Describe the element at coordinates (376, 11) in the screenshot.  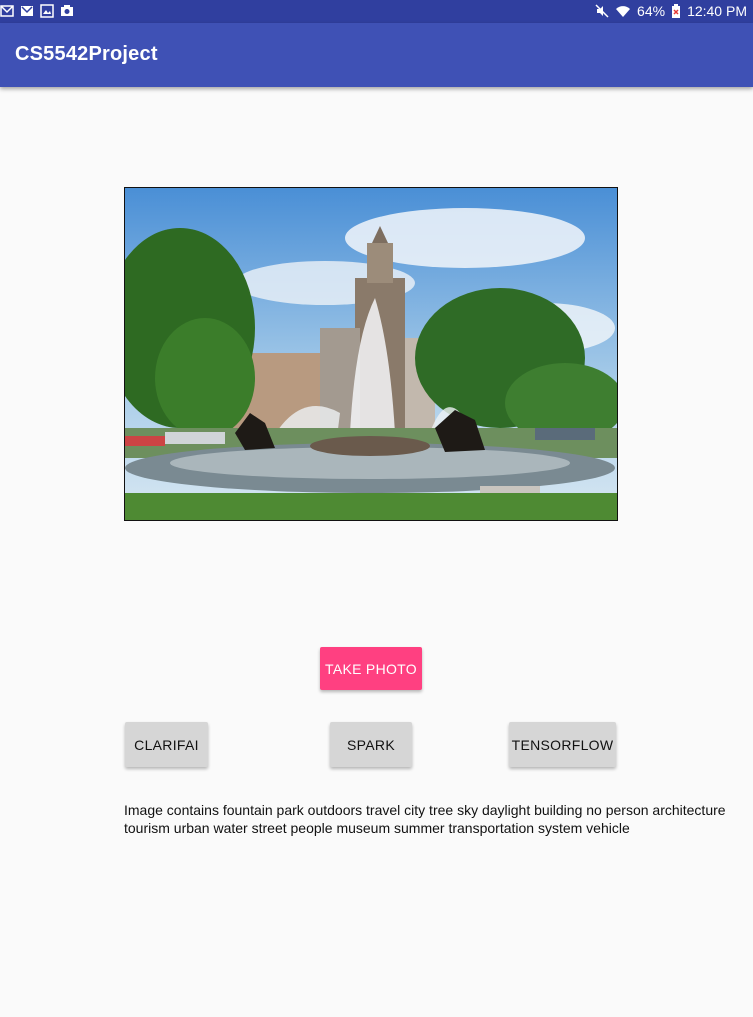
I see `status-bar: 64% 12:40 PM` at that location.